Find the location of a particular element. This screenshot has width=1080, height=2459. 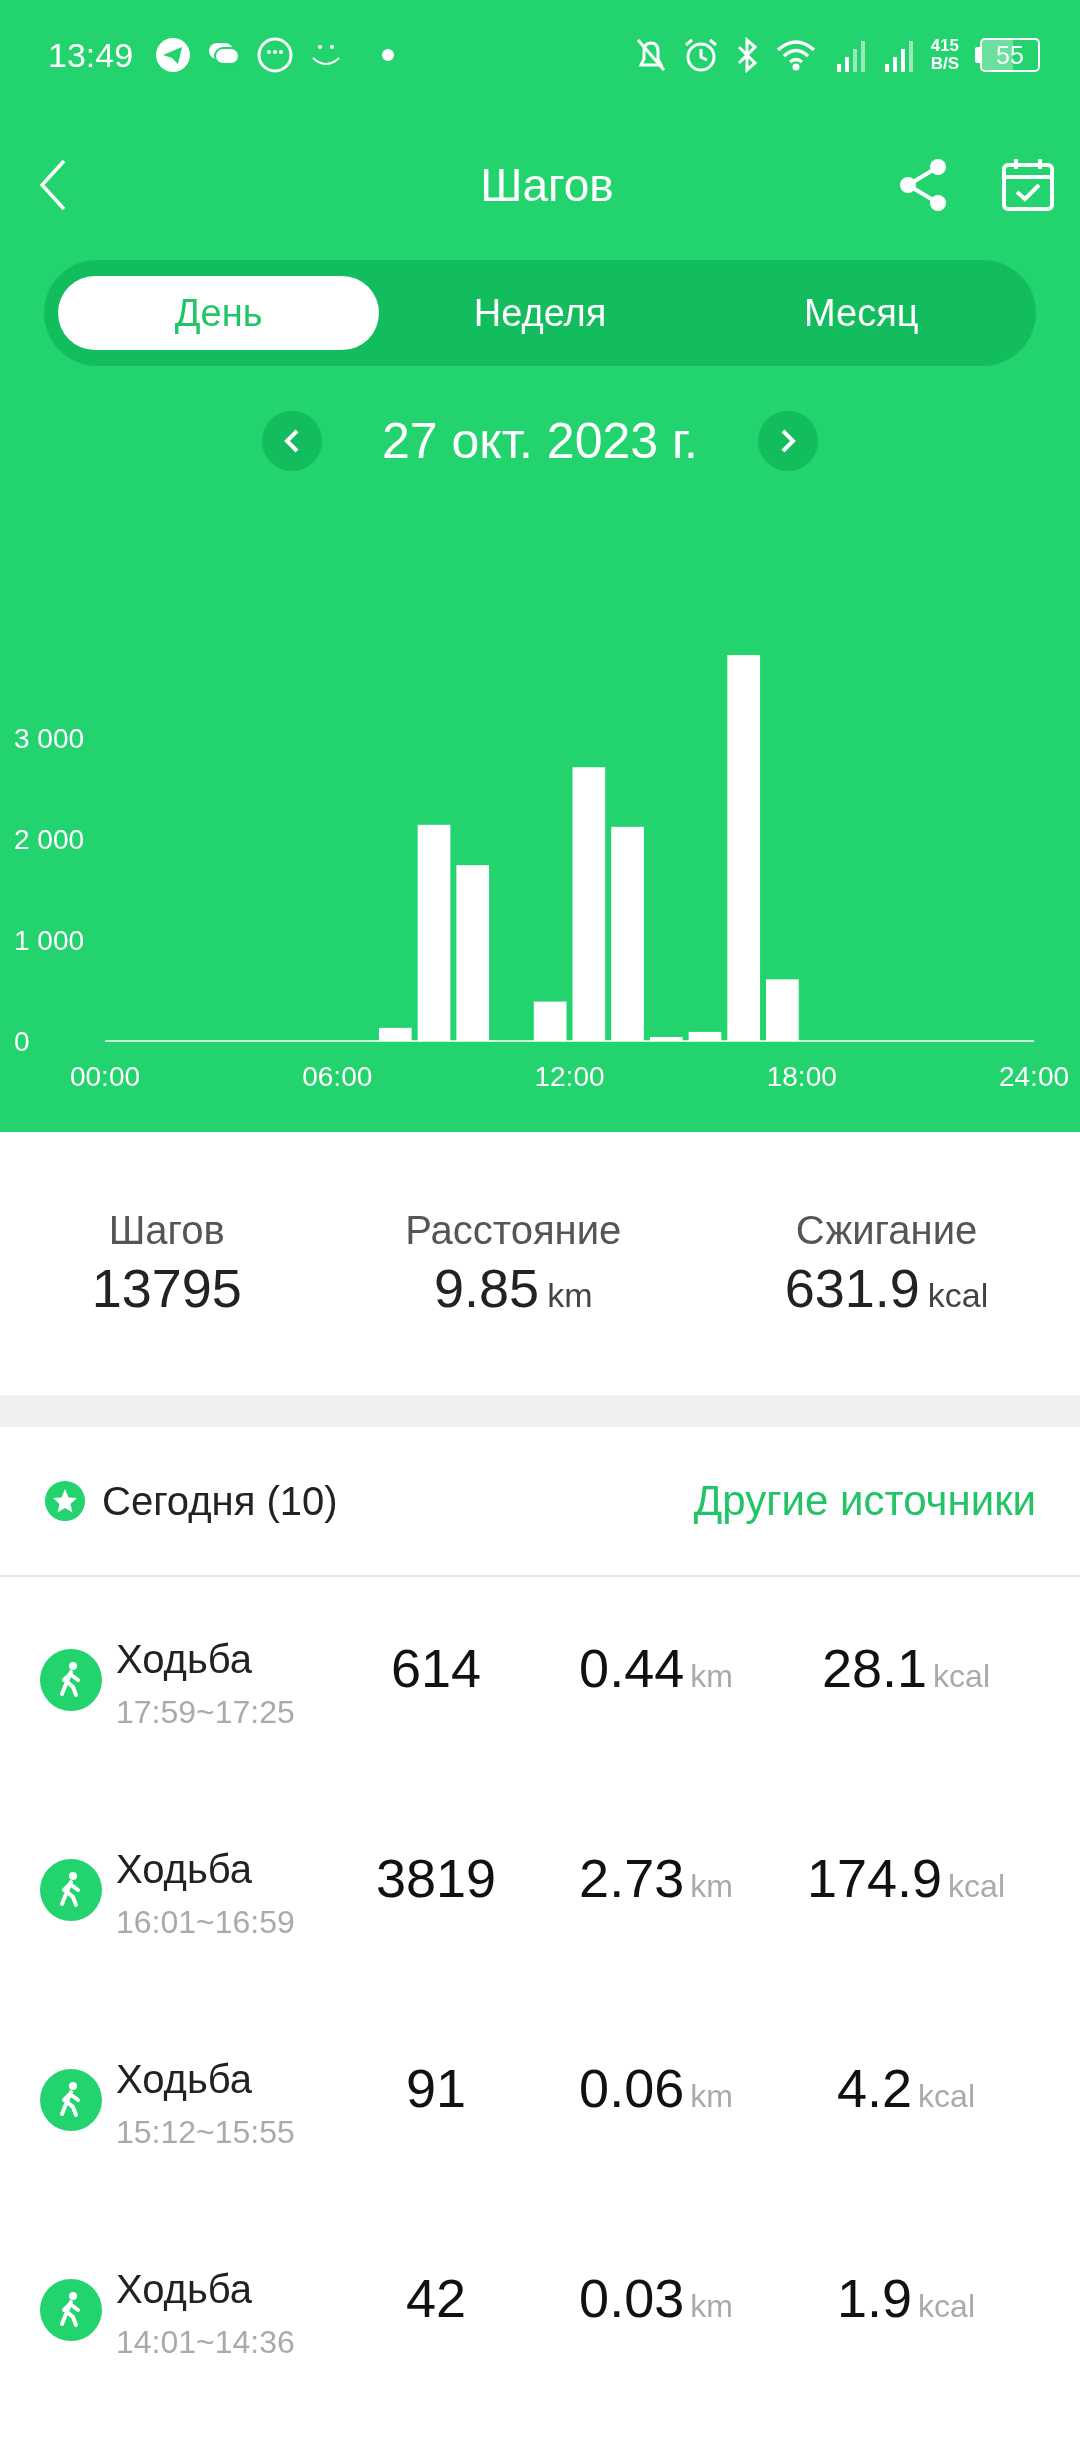

y-tick-label: 3 000 is located at coordinates (49, 738).